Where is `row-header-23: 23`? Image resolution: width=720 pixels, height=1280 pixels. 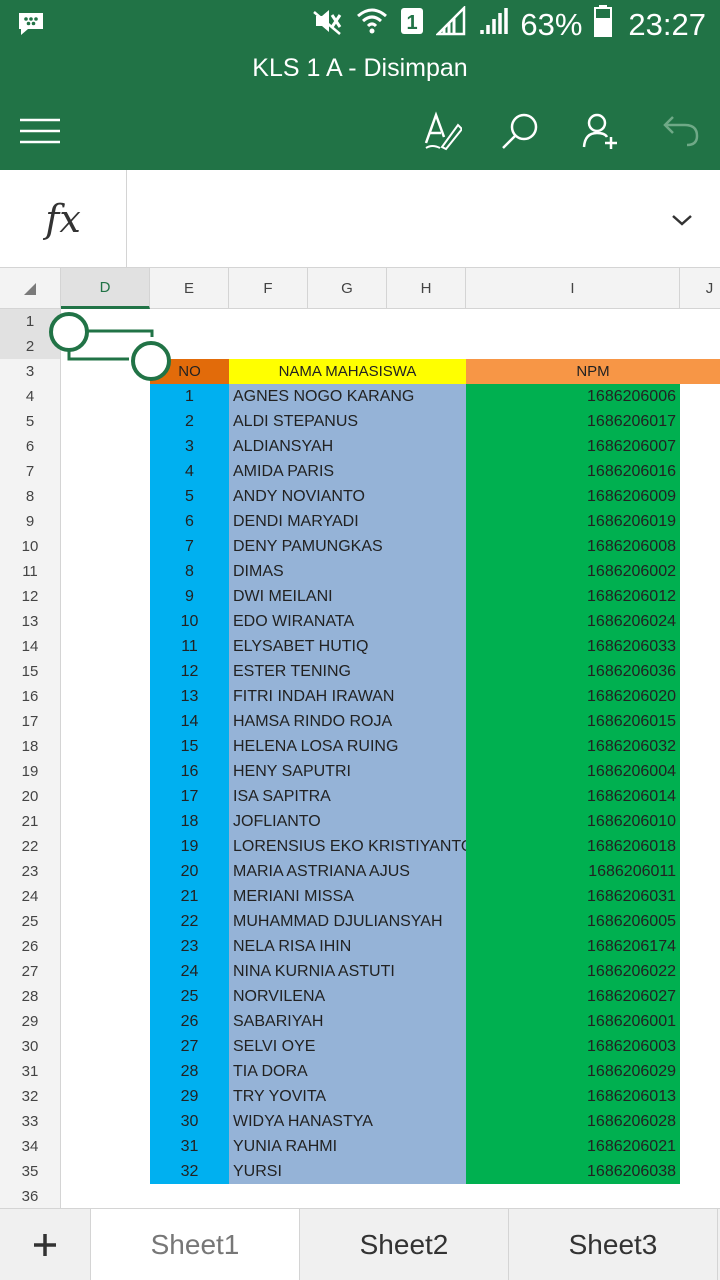
row-header-23: 23 is located at coordinates (30, 871).